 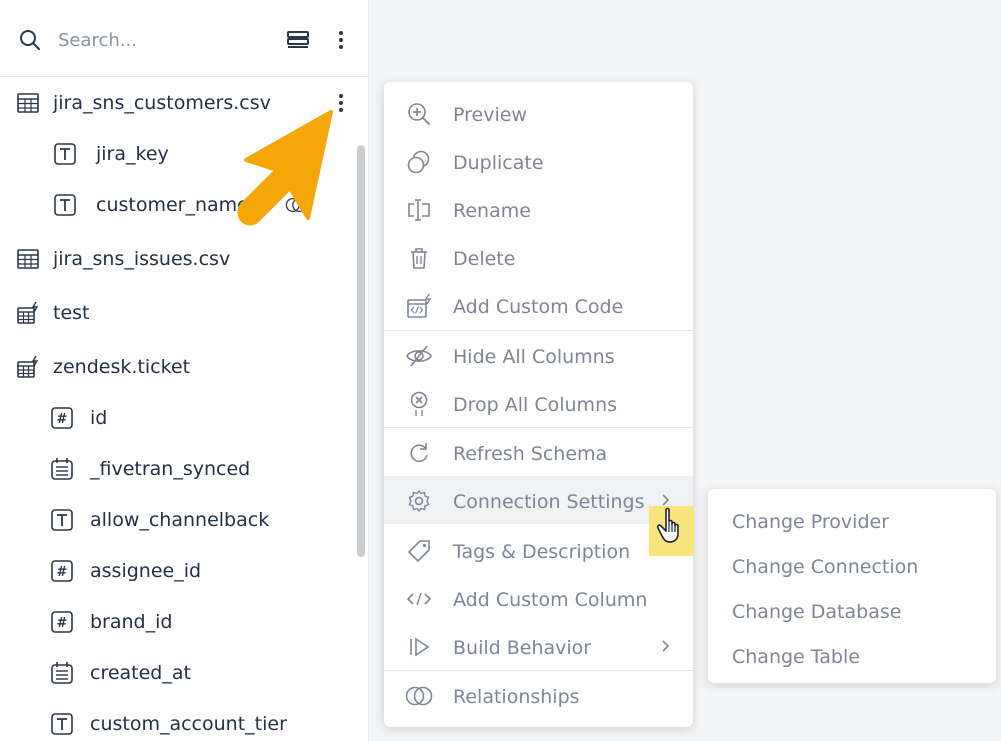 I want to click on menu-item-rename: Rename, so click(x=538, y=209).